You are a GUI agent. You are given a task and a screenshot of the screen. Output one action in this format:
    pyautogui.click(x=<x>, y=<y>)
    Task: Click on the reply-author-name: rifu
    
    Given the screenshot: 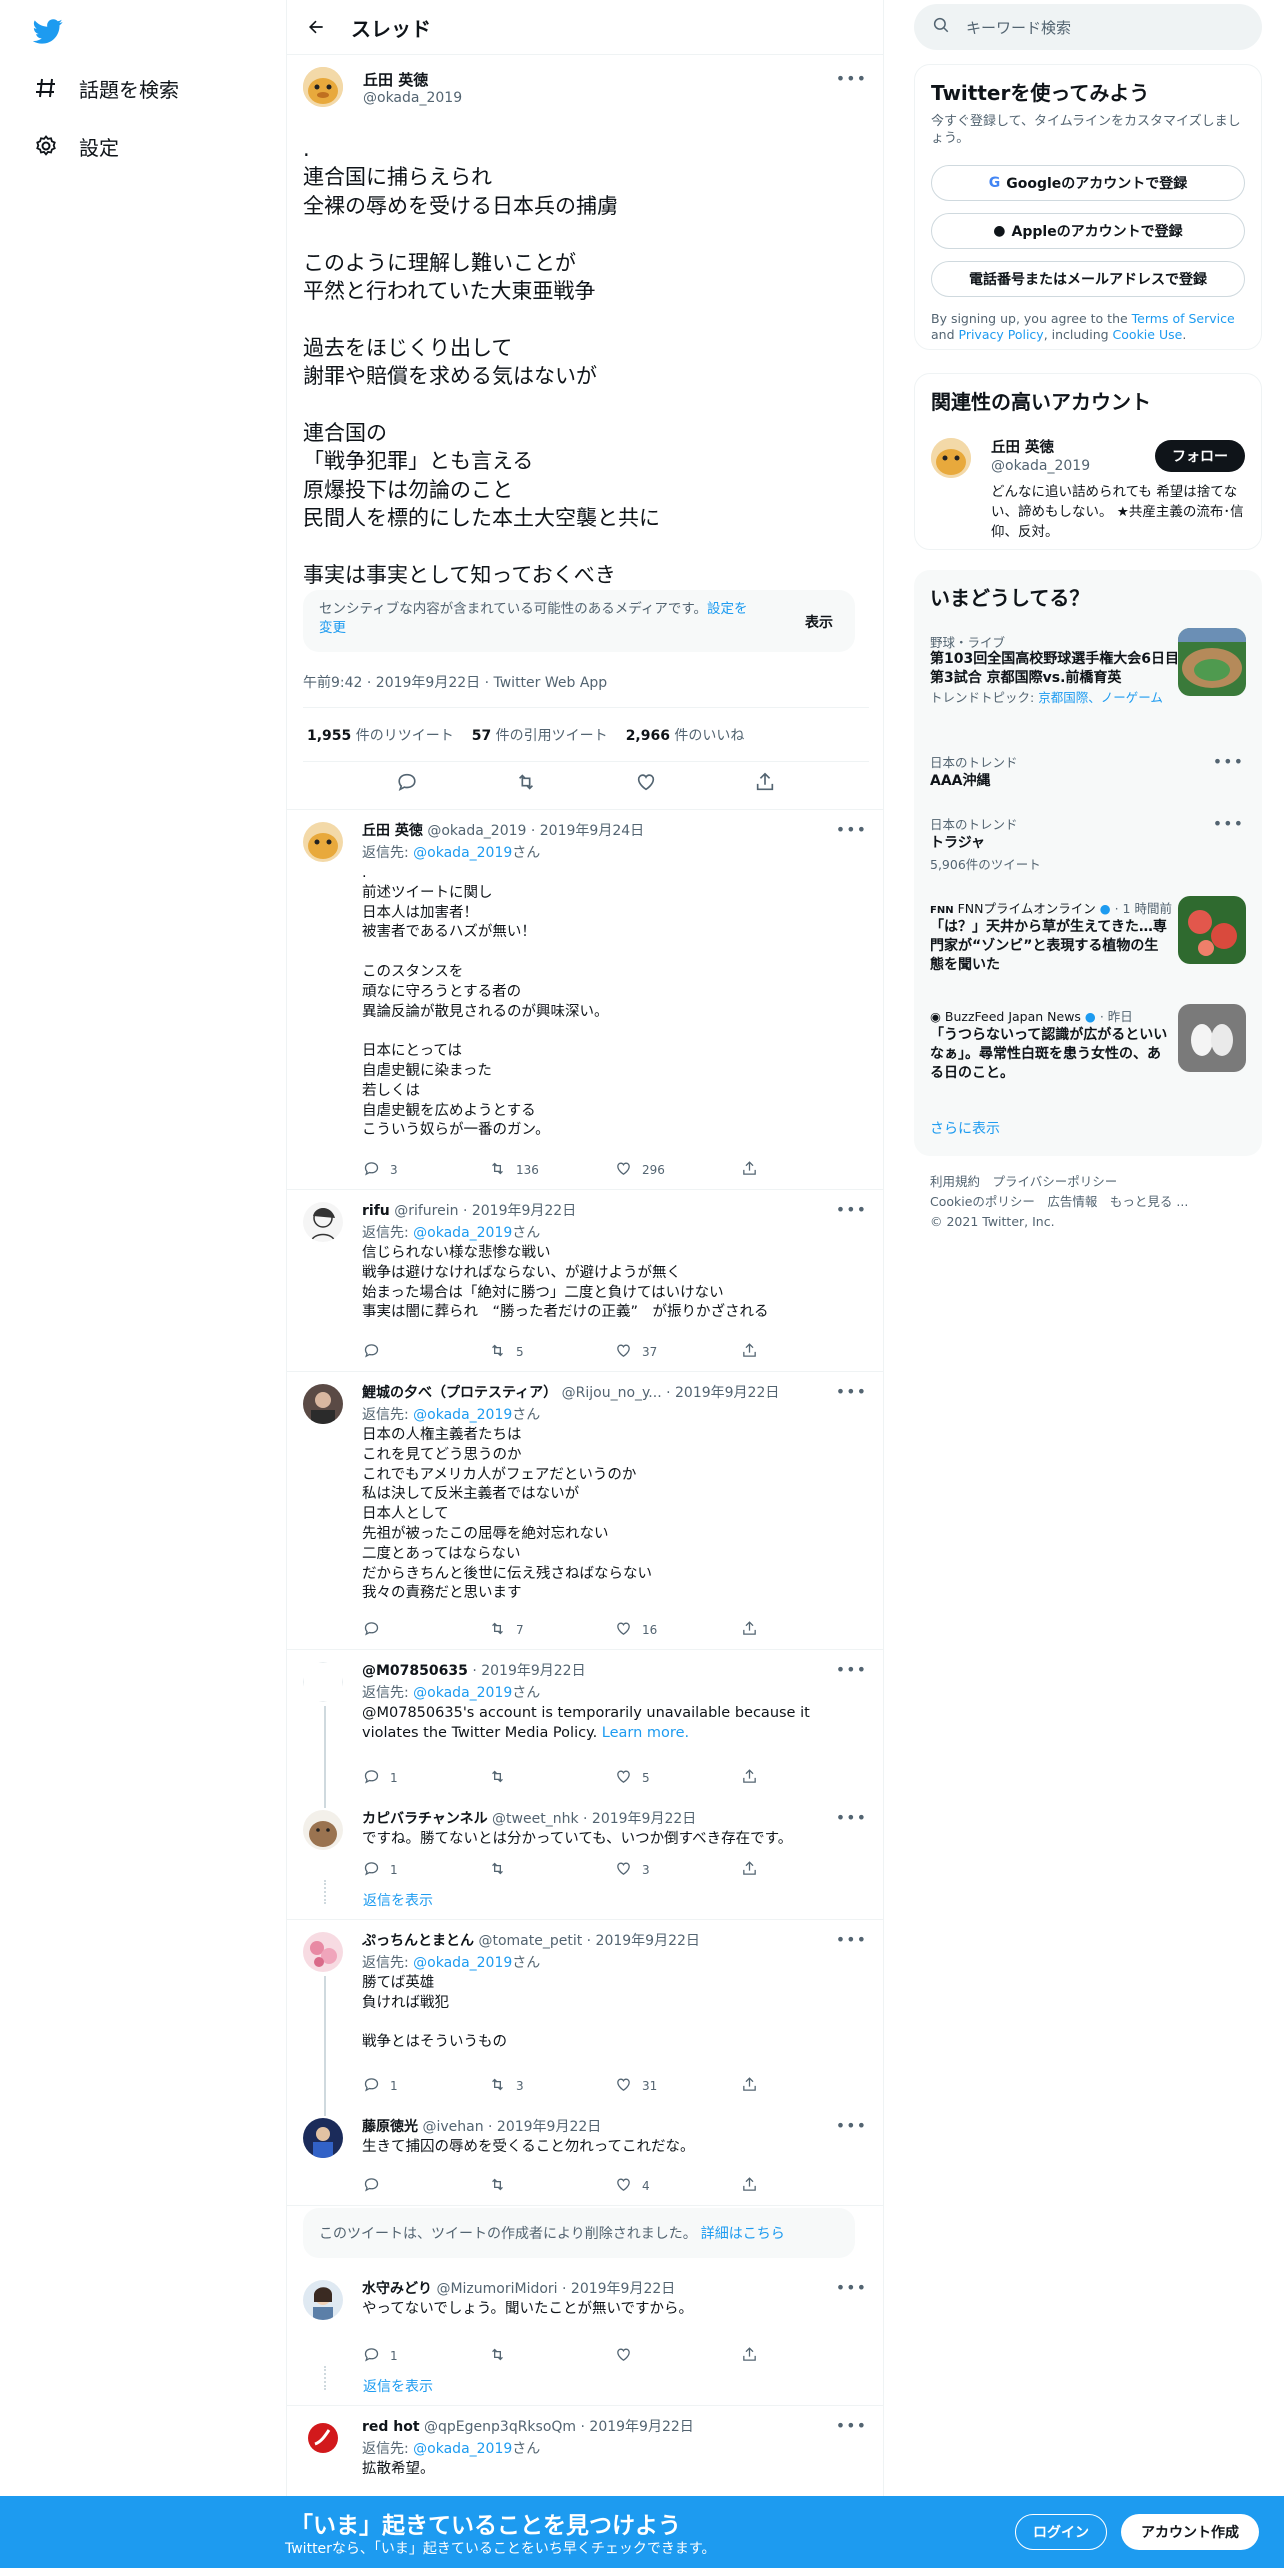 What is the action you would take?
    pyautogui.click(x=376, y=1211)
    